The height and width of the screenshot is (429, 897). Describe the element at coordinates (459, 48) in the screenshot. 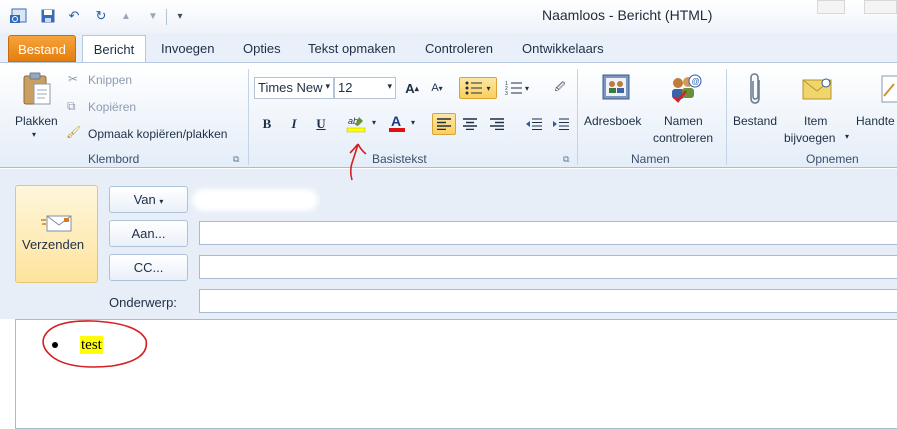

I see `tab-controleren: Controleren` at that location.